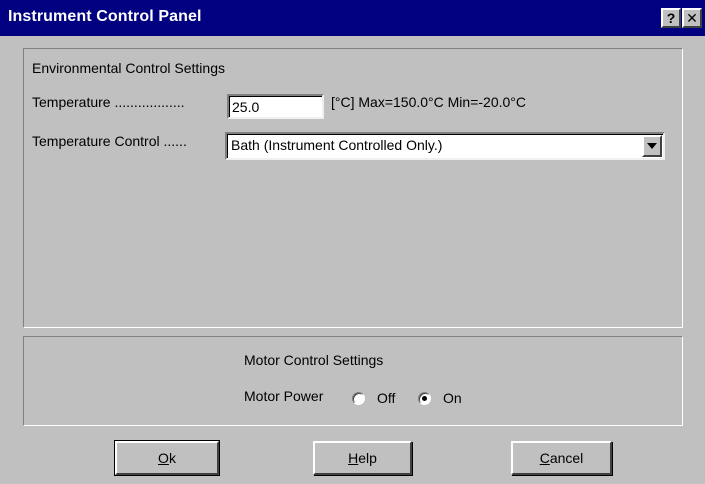  Describe the element at coordinates (367, 458) in the screenshot. I see `help-label: elp` at that location.